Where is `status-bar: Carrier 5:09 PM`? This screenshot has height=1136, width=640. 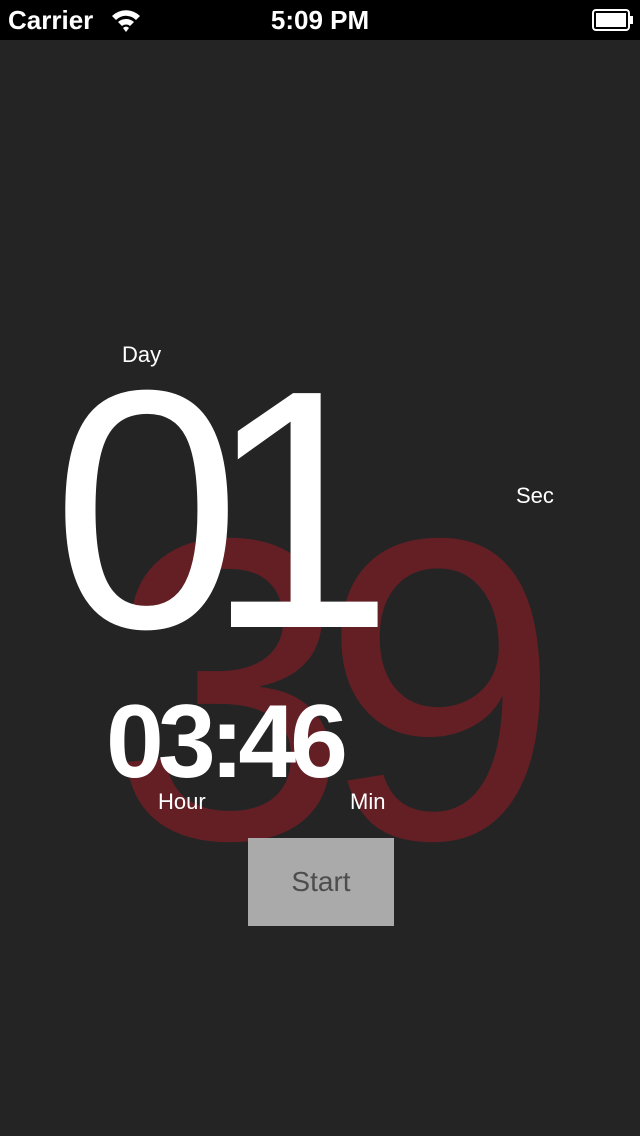 status-bar: Carrier 5:09 PM is located at coordinates (320, 20).